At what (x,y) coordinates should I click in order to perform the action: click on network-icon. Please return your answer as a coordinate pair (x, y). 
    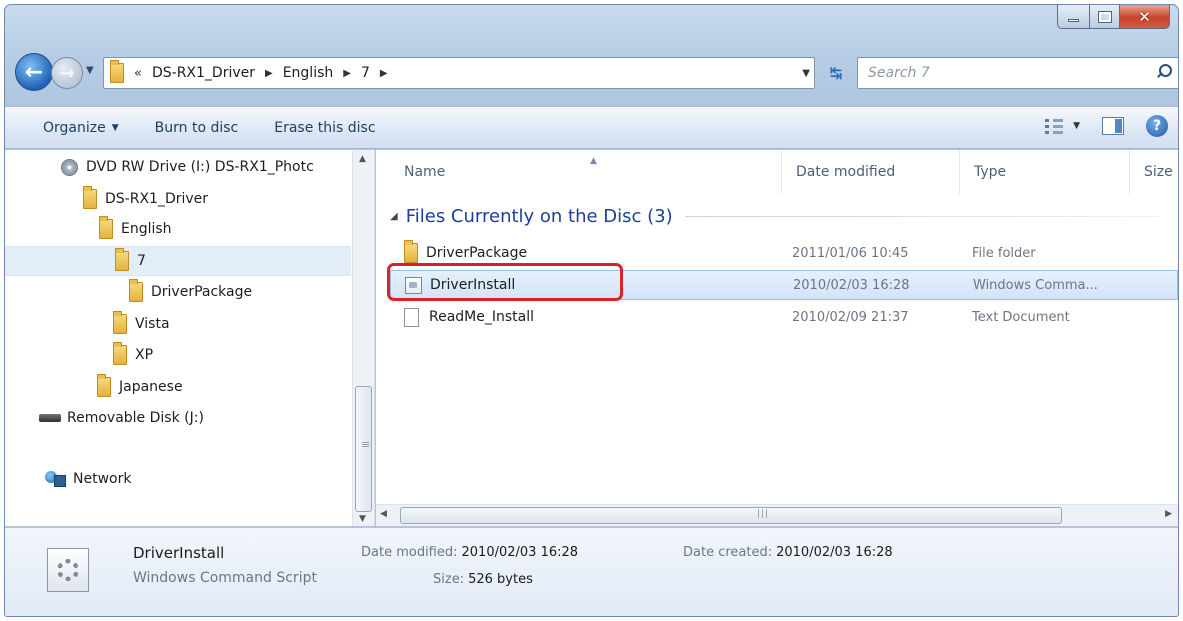
    Looking at the image, I should click on (55, 479).